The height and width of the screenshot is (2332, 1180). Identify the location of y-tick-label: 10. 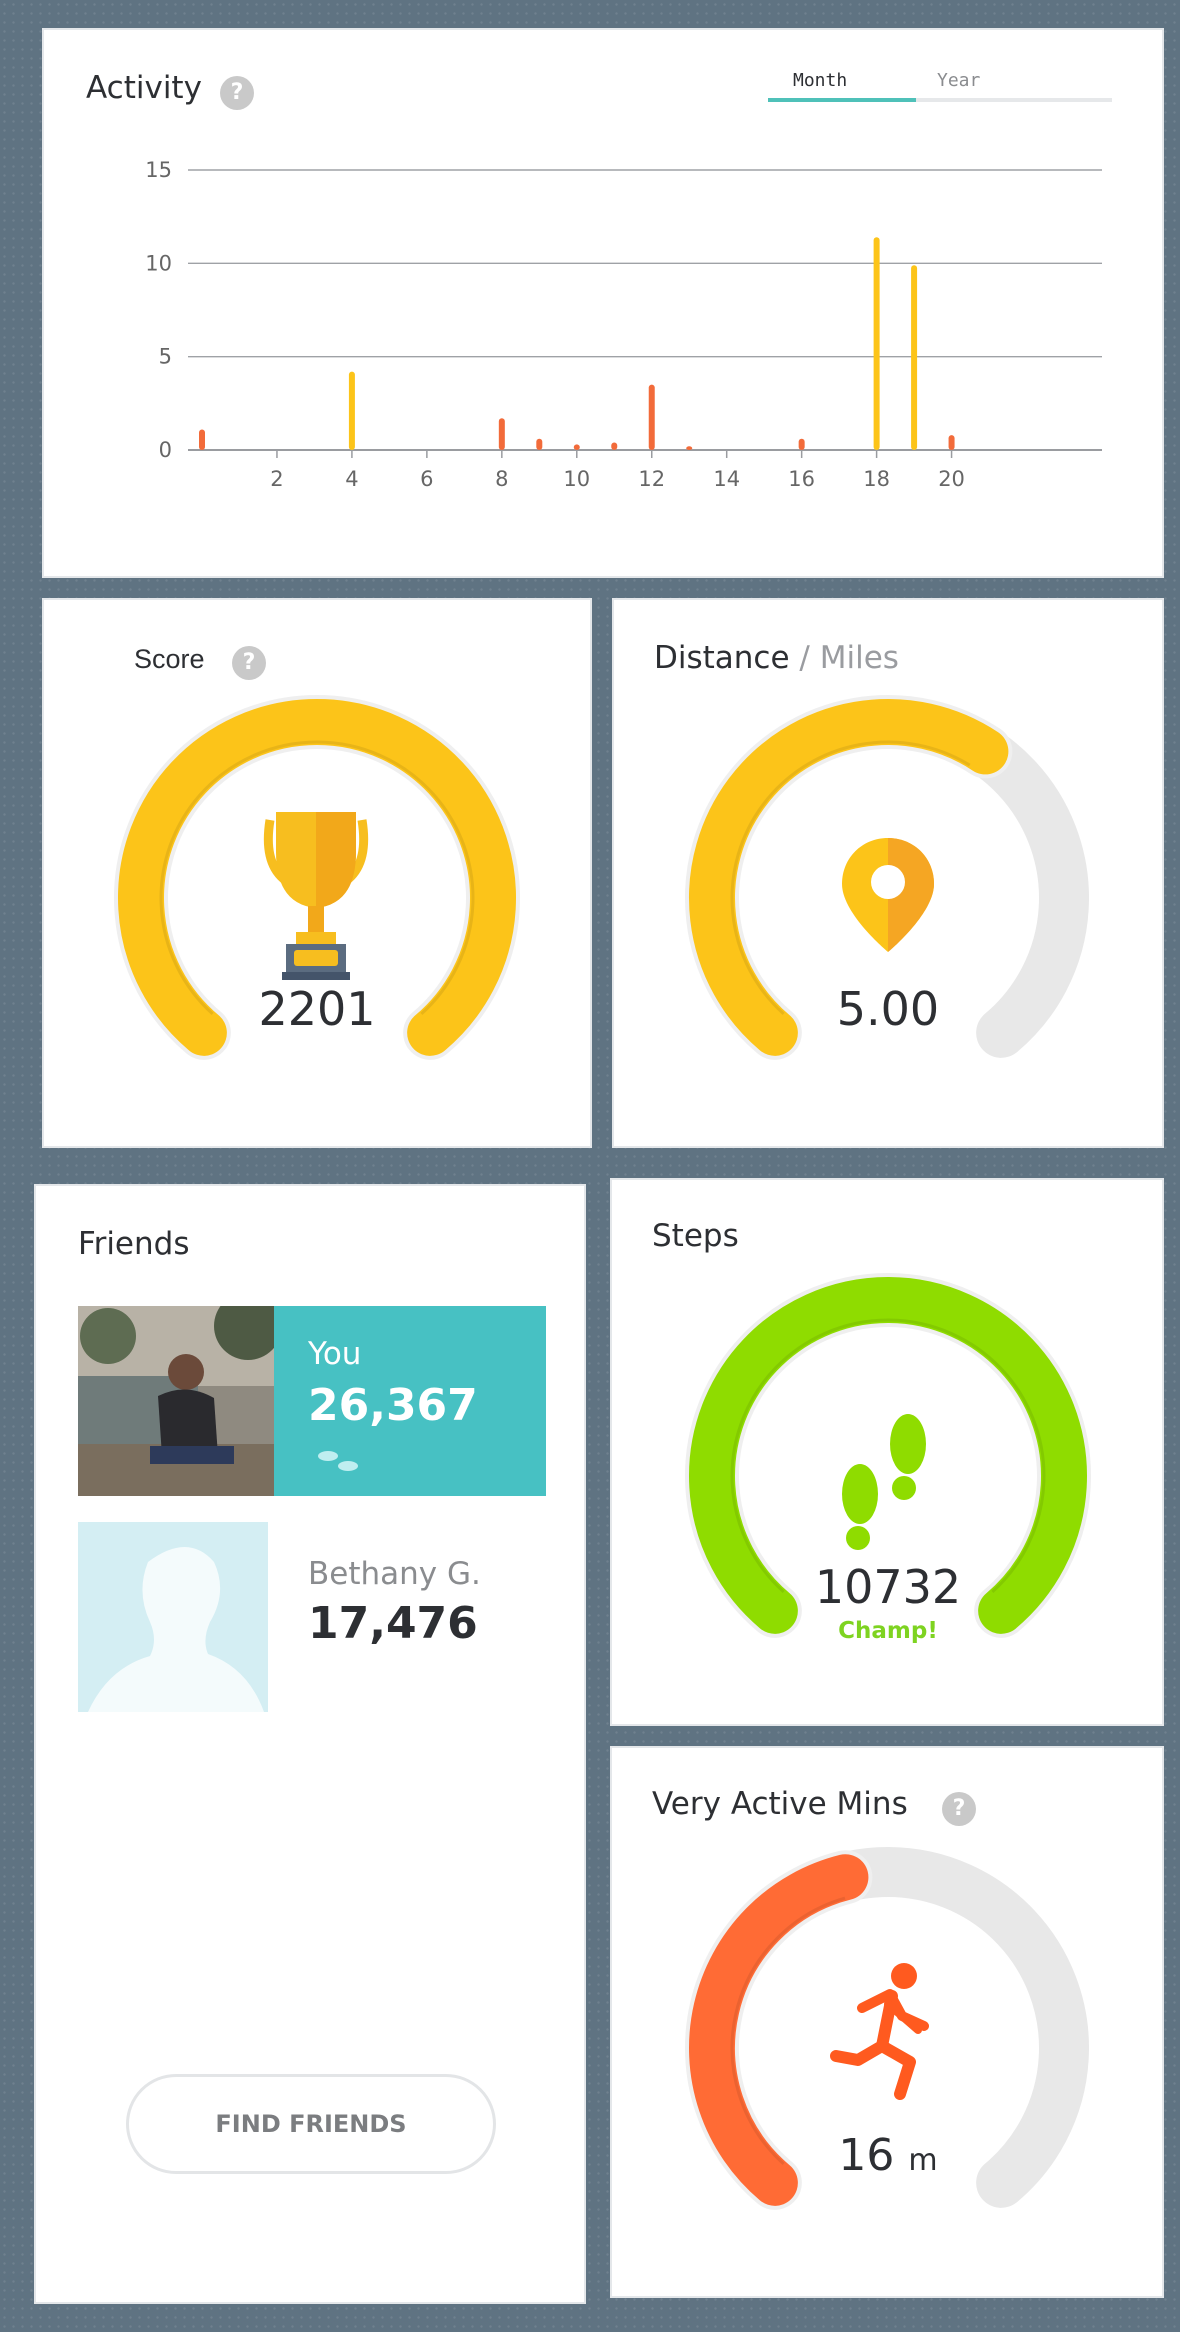
(158, 263).